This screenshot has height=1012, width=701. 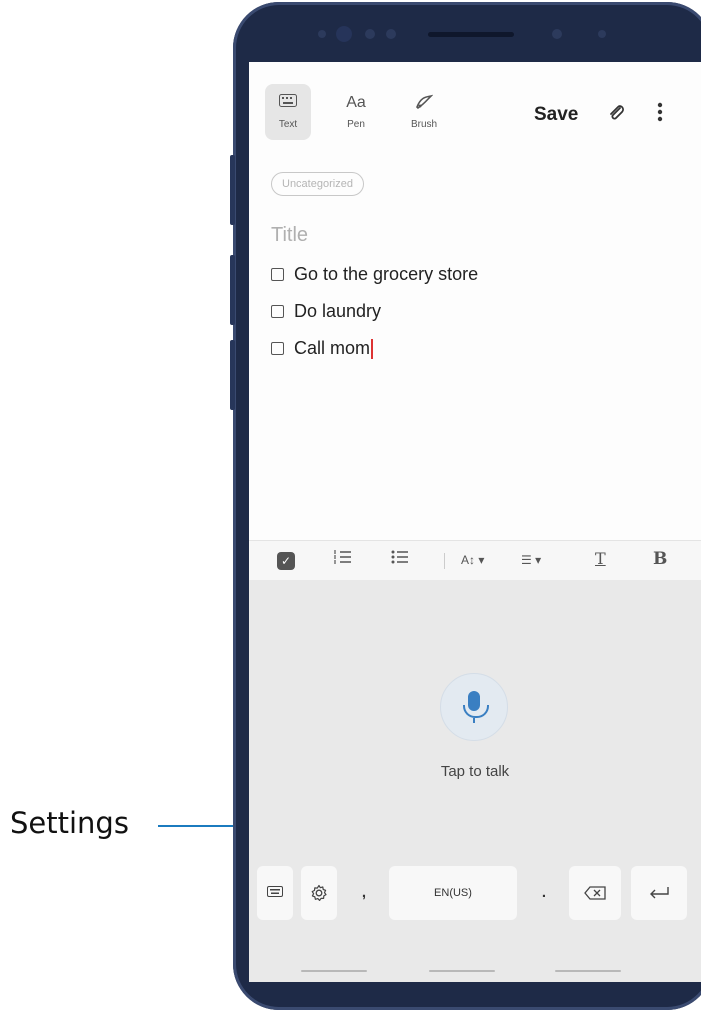 I want to click on align-icon: ☰ ▾, so click(x=531, y=560).